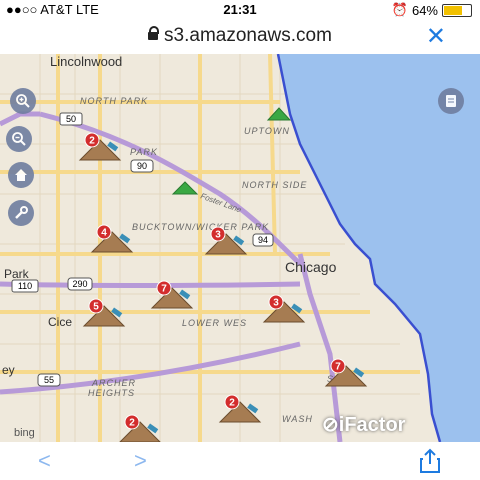 The image size is (480, 480). Describe the element at coordinates (274, 185) in the screenshot. I see `label-north-side: NORTH SIDE` at that location.